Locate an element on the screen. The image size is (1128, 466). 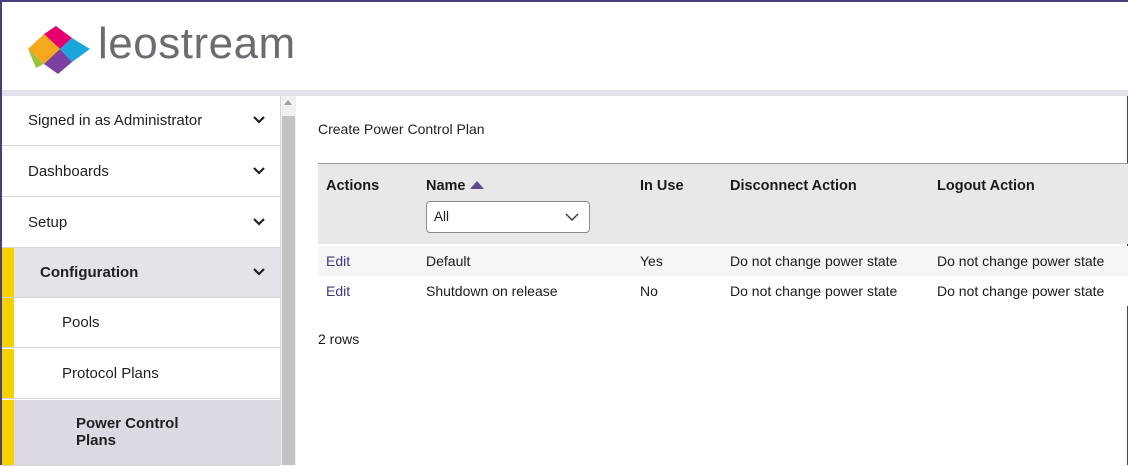
sidebar-item-label: Setup is located at coordinates (48, 222).